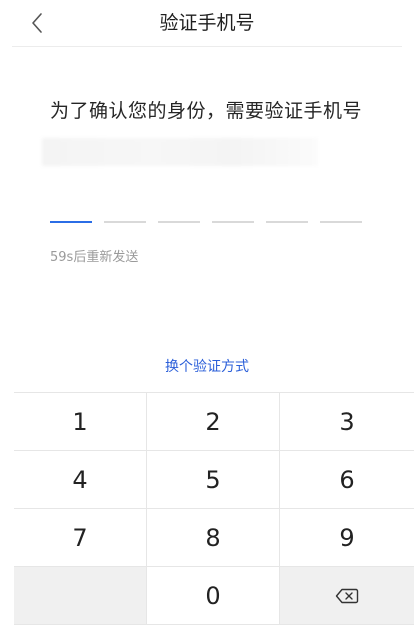 This screenshot has width=414, height=625. What do you see at coordinates (80, 422) in the screenshot?
I see `key-1: 1` at bounding box center [80, 422].